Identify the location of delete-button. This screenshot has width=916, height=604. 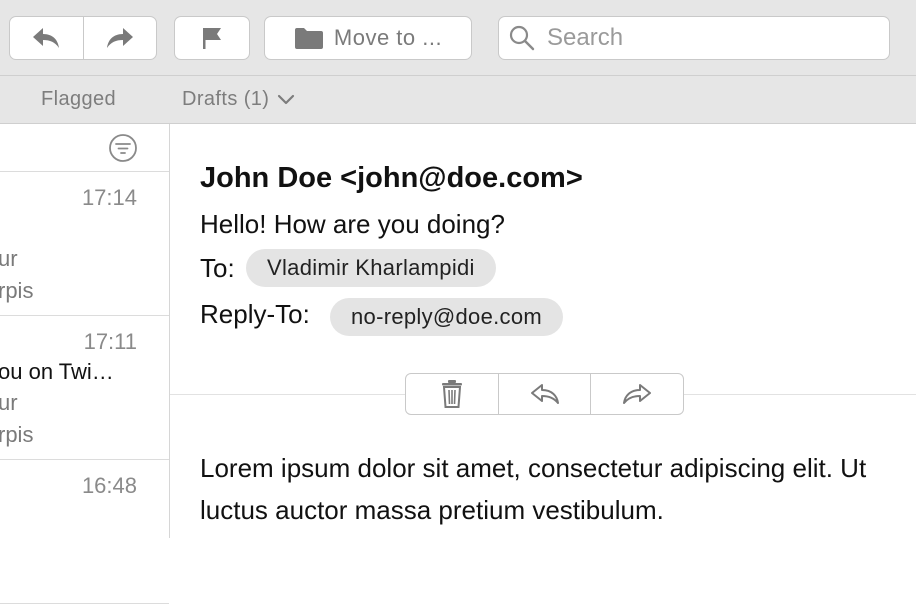
(452, 394).